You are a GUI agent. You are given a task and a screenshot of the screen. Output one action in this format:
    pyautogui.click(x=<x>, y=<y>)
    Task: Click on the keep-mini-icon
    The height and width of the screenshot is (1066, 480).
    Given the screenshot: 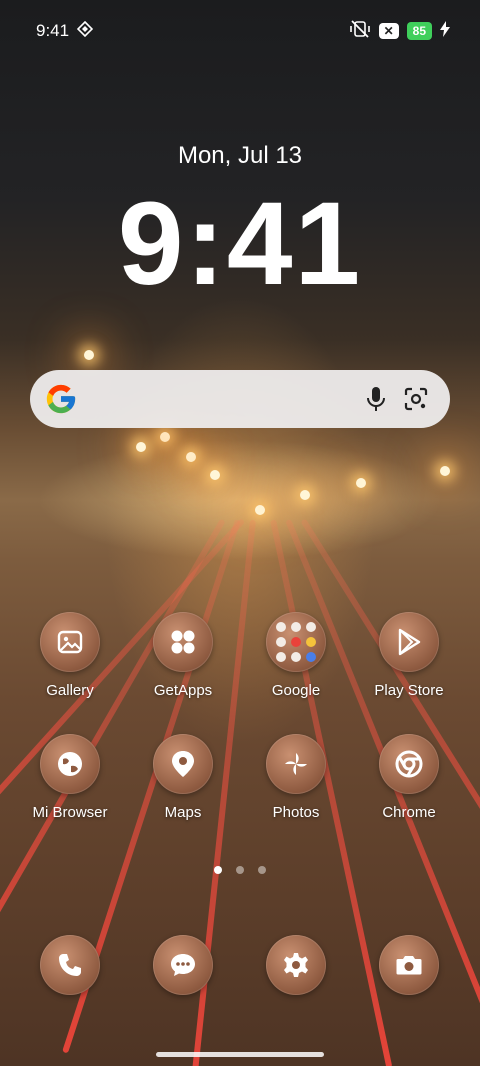 What is the action you would take?
    pyautogui.click(x=311, y=642)
    